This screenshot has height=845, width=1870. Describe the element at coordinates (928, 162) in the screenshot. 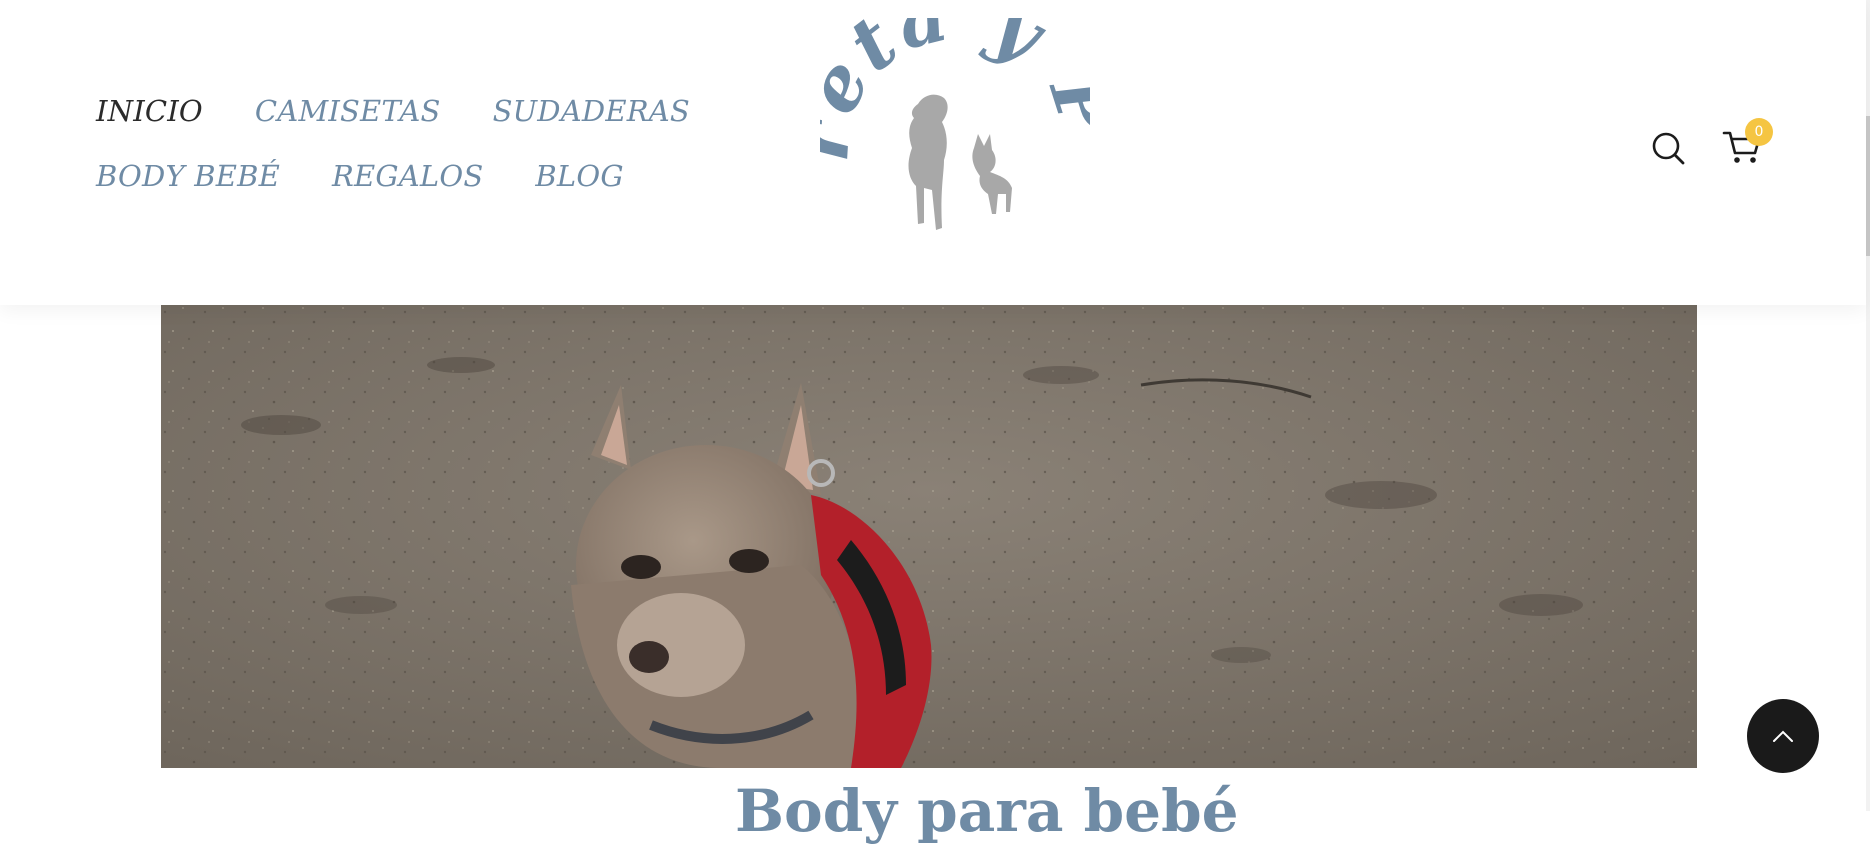

I see `dog-silhouette` at that location.